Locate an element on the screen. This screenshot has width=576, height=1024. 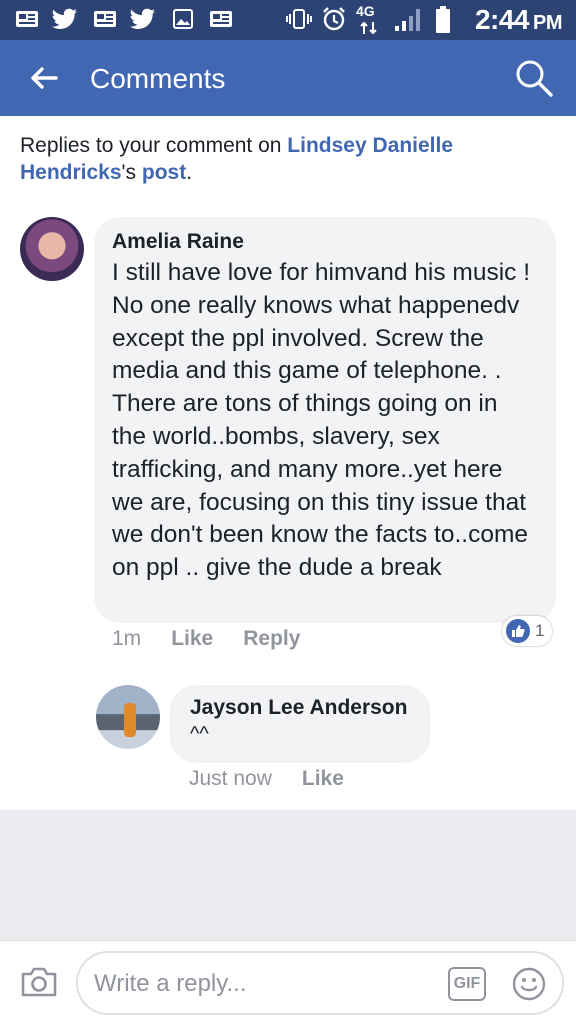
vibrate-icon is located at coordinates (299, 19).